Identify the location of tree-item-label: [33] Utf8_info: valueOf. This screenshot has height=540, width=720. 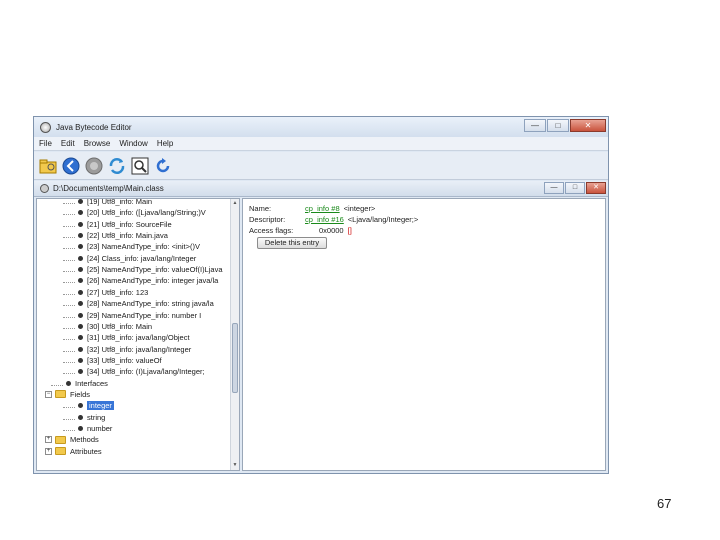
(124, 360).